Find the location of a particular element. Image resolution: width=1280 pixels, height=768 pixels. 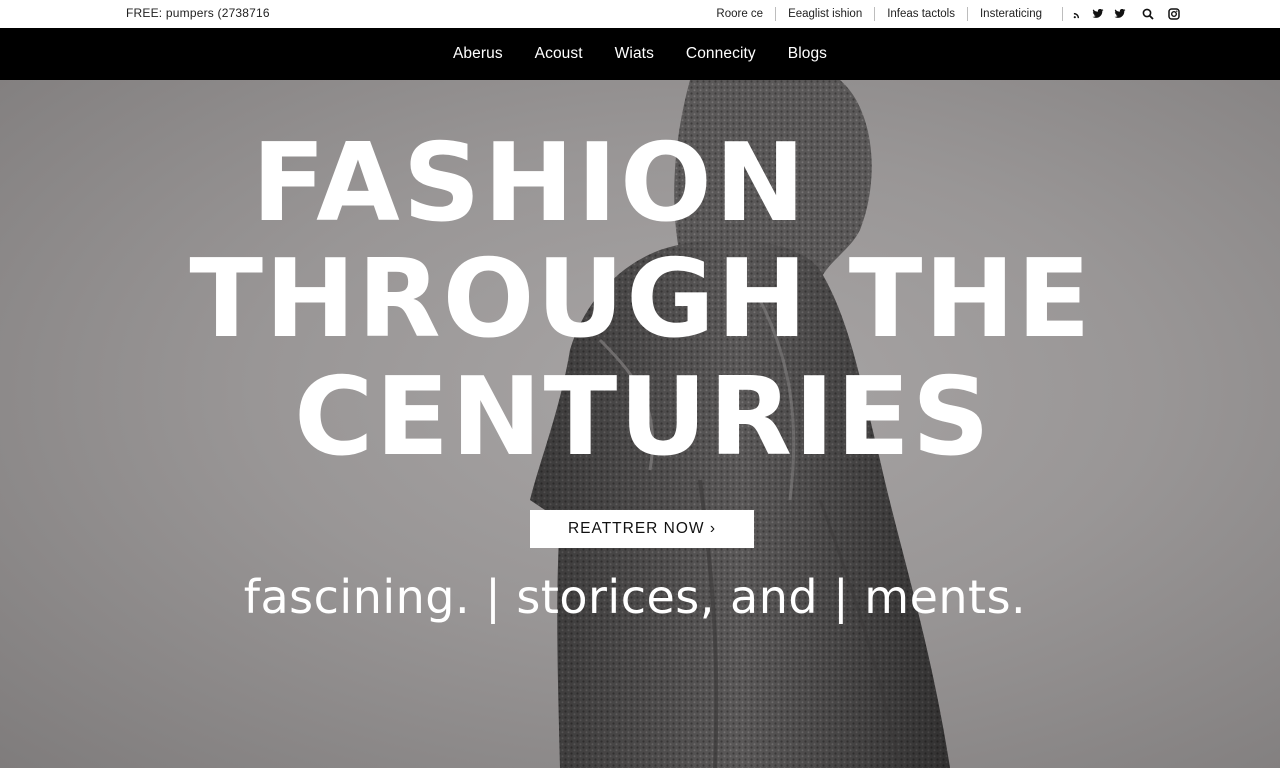

social-links is located at coordinates (1094, 14).